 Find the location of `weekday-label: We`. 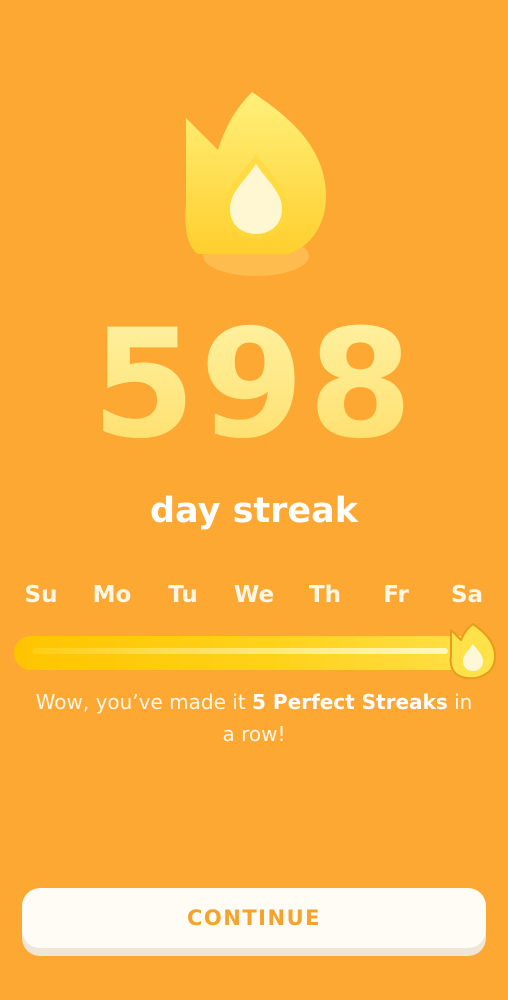

weekday-label: We is located at coordinates (254, 595).